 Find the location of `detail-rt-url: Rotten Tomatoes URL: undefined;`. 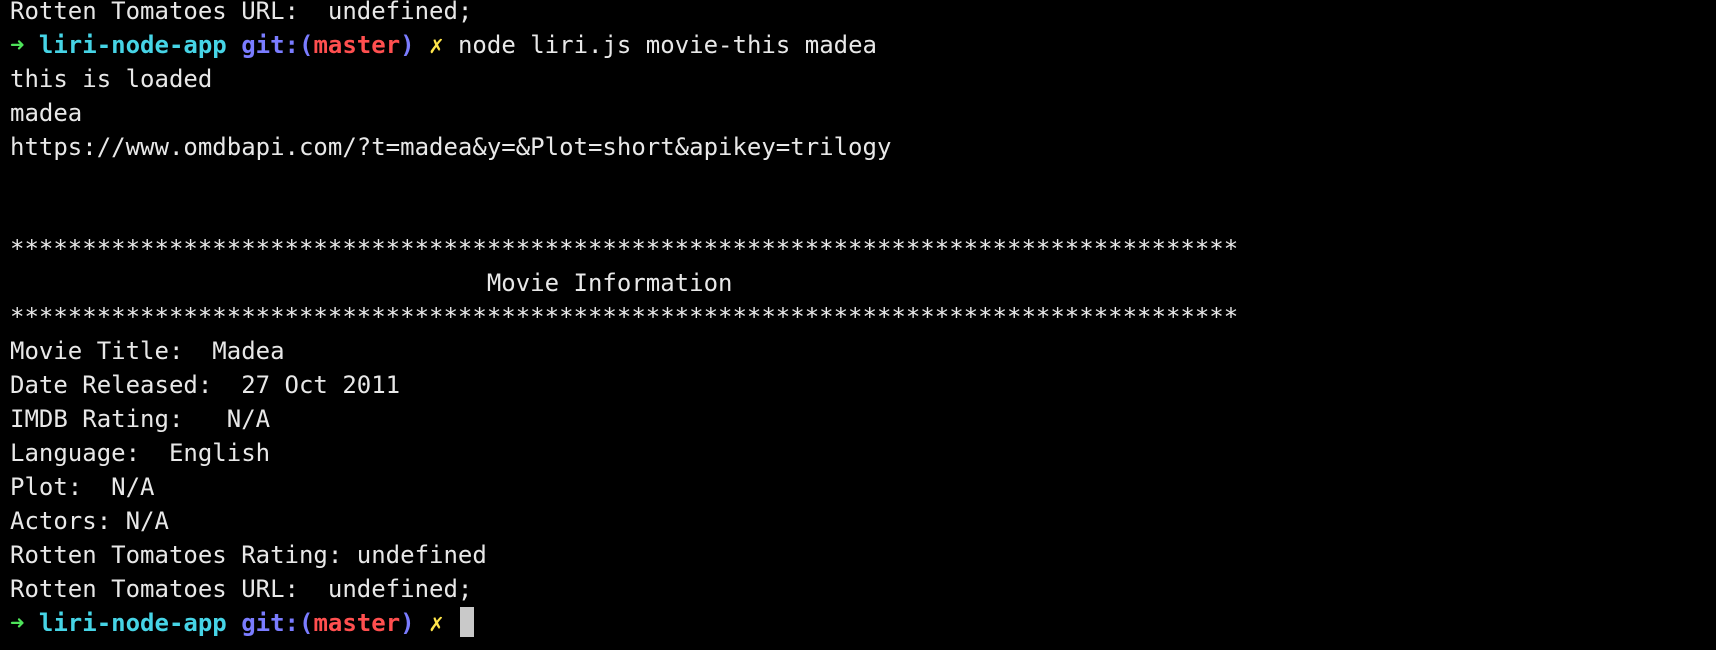

detail-rt-url: Rotten Tomatoes URL: undefined; is located at coordinates (241, 589).